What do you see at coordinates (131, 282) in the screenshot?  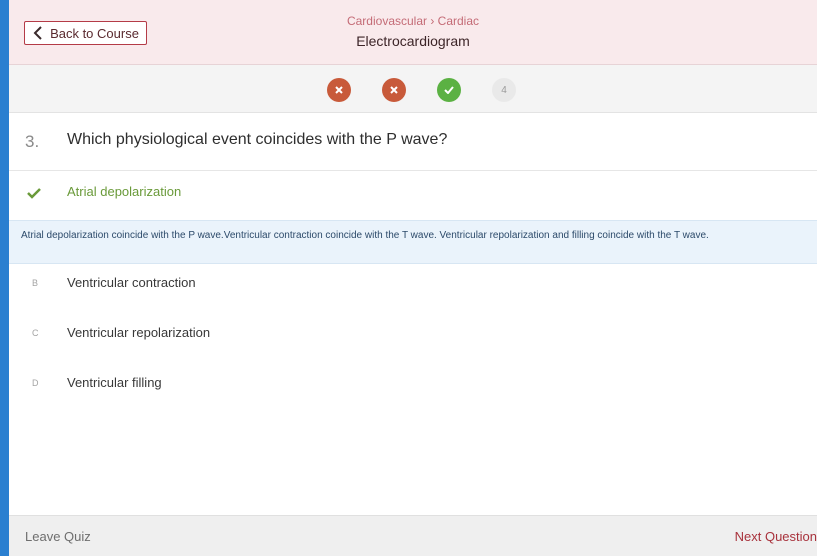 I see `option-label: Ventricular contraction` at bounding box center [131, 282].